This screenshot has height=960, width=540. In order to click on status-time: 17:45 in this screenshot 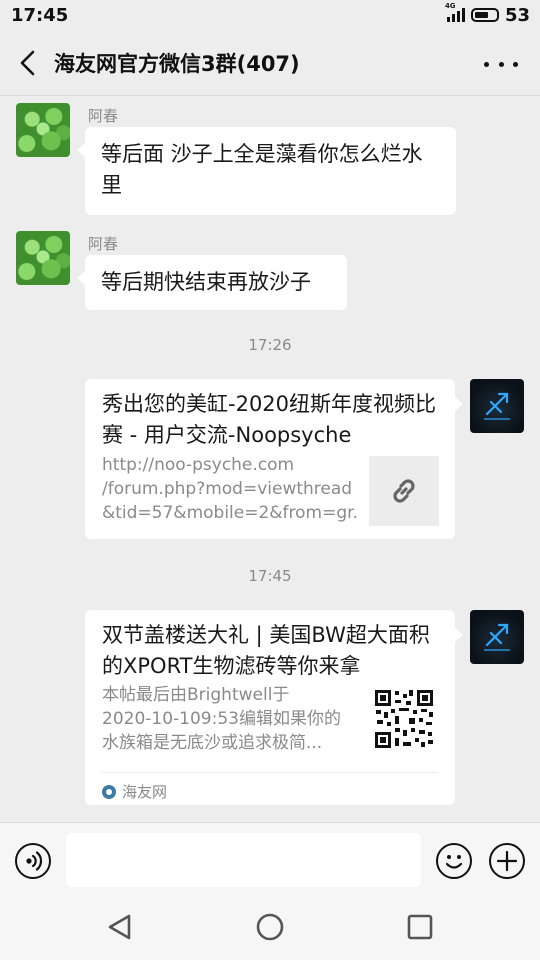, I will do `click(40, 15)`.